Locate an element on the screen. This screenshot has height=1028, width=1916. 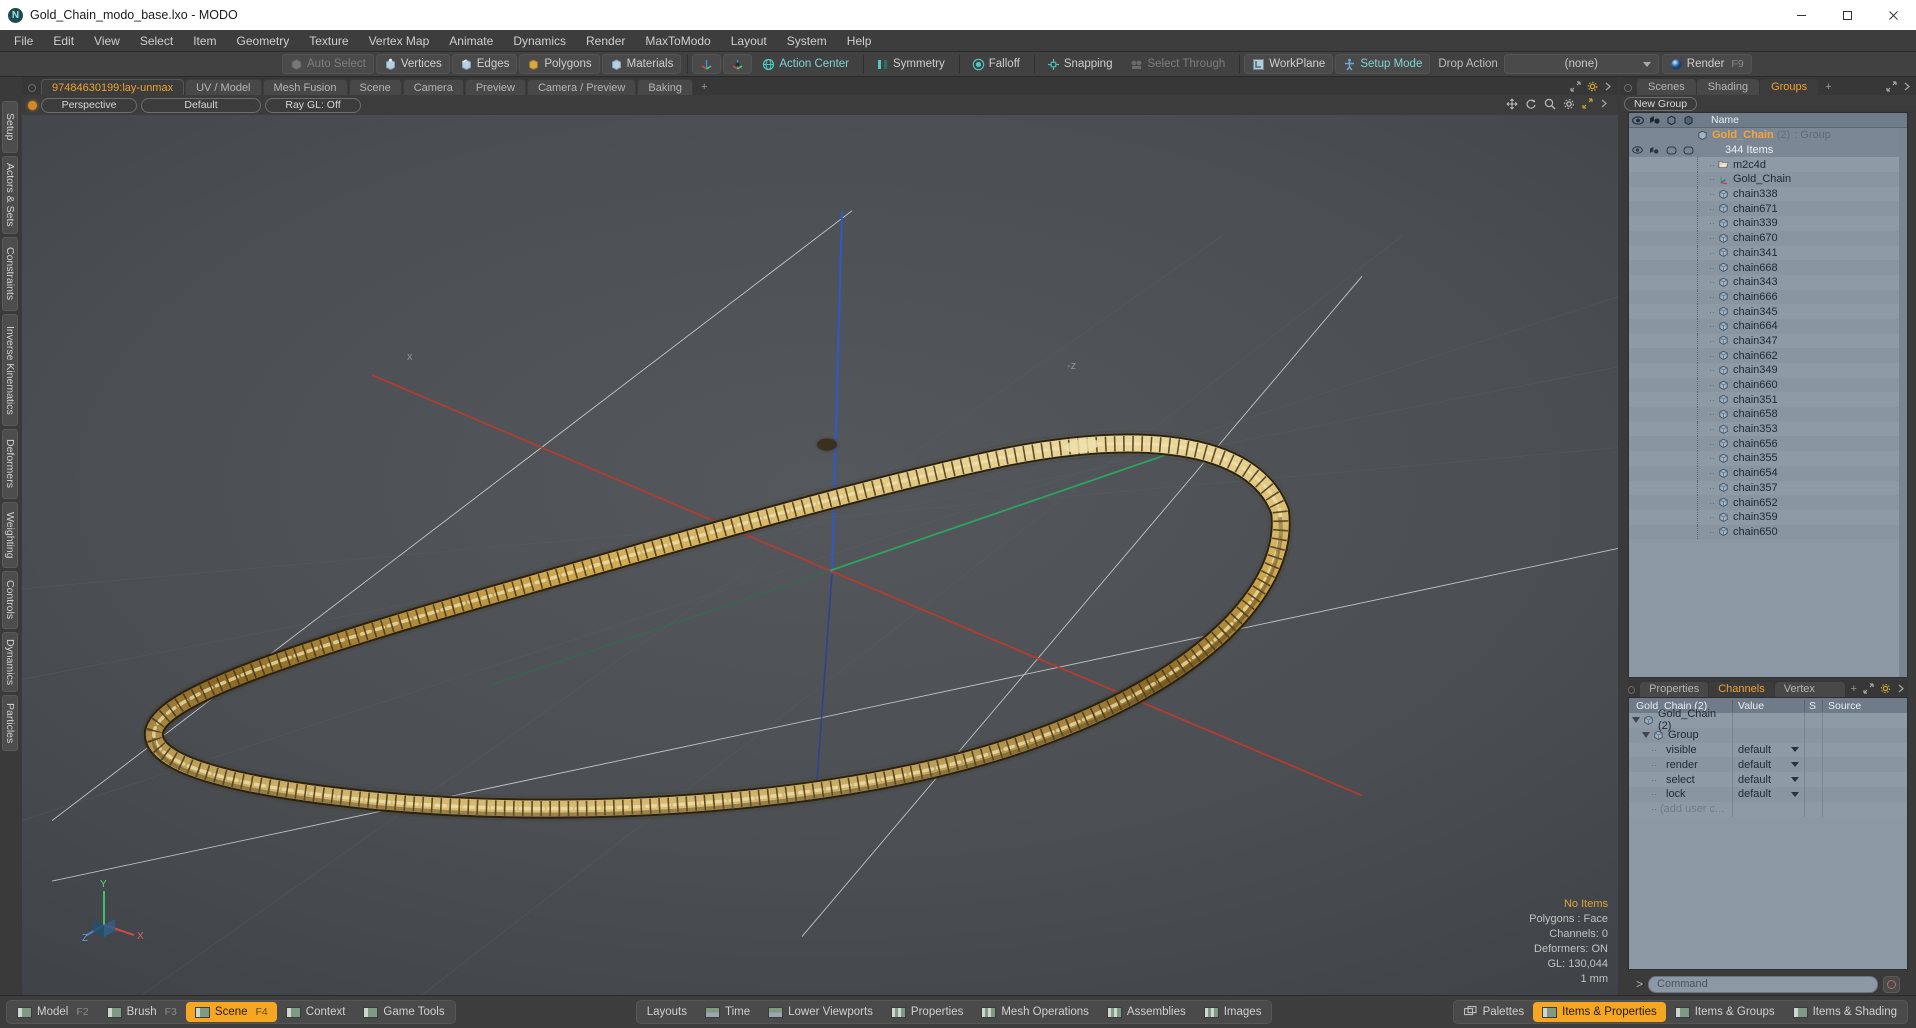
bottom-button-scene: Scene F4 is located at coordinates (231, 1012).